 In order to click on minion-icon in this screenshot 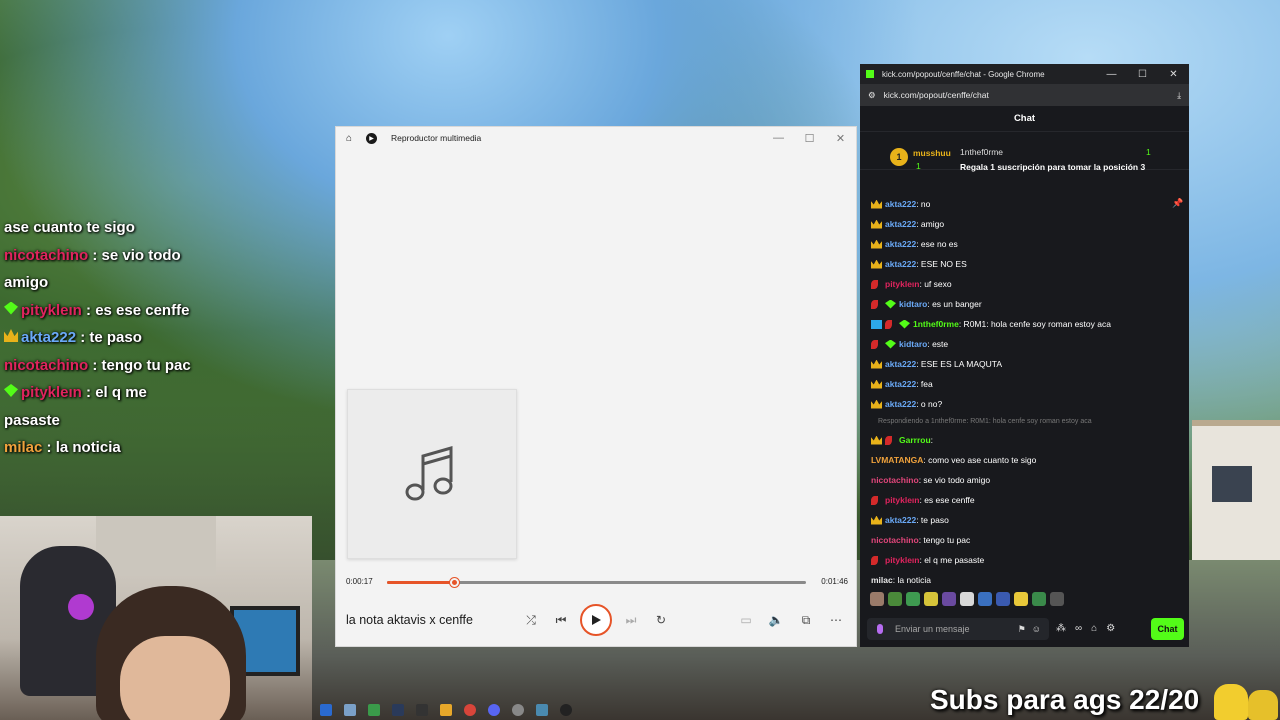, I will do `click(1263, 705)`.